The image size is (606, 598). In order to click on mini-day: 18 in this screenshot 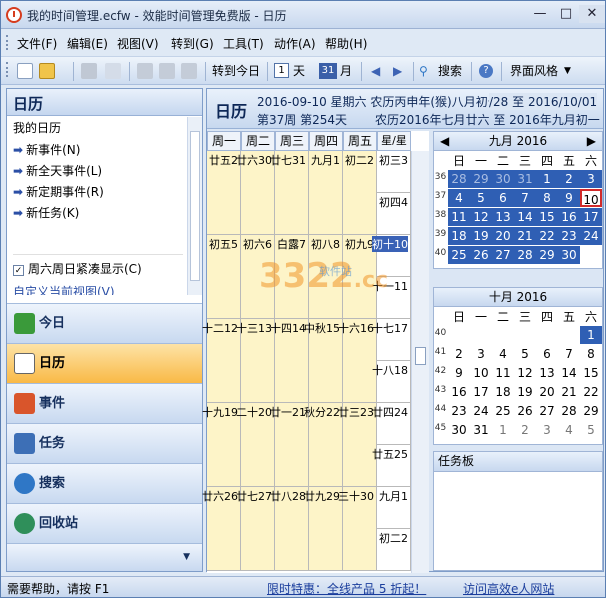, I will do `click(503, 392)`.